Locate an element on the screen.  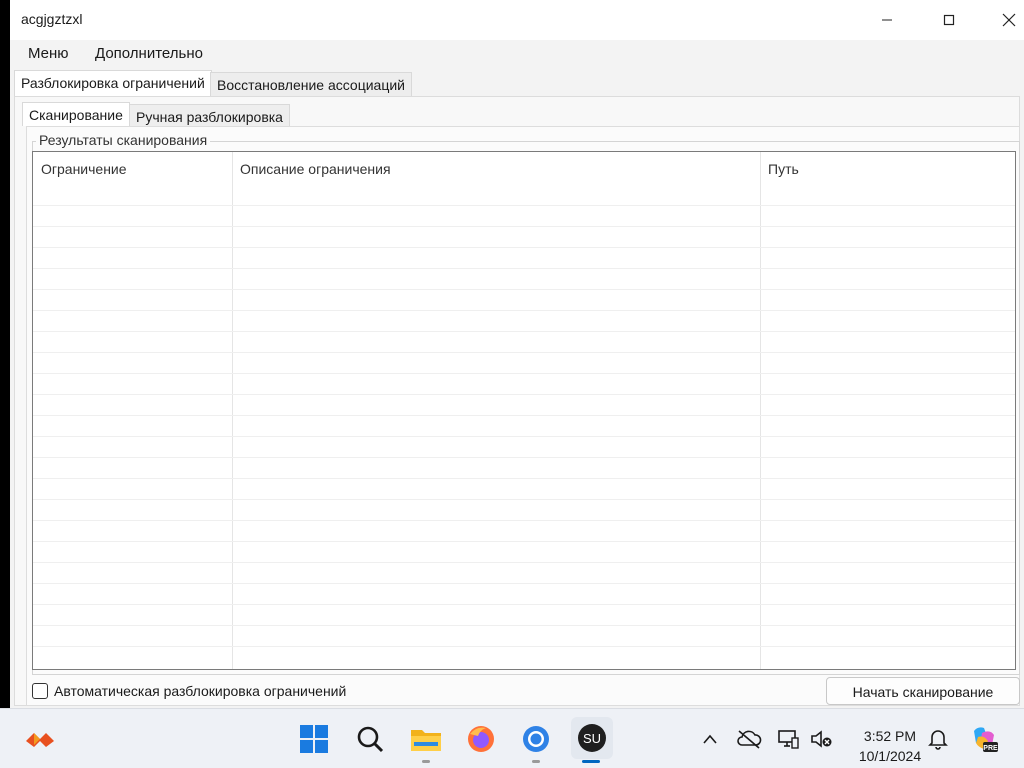
file-explorer-icon is located at coordinates (426, 739).